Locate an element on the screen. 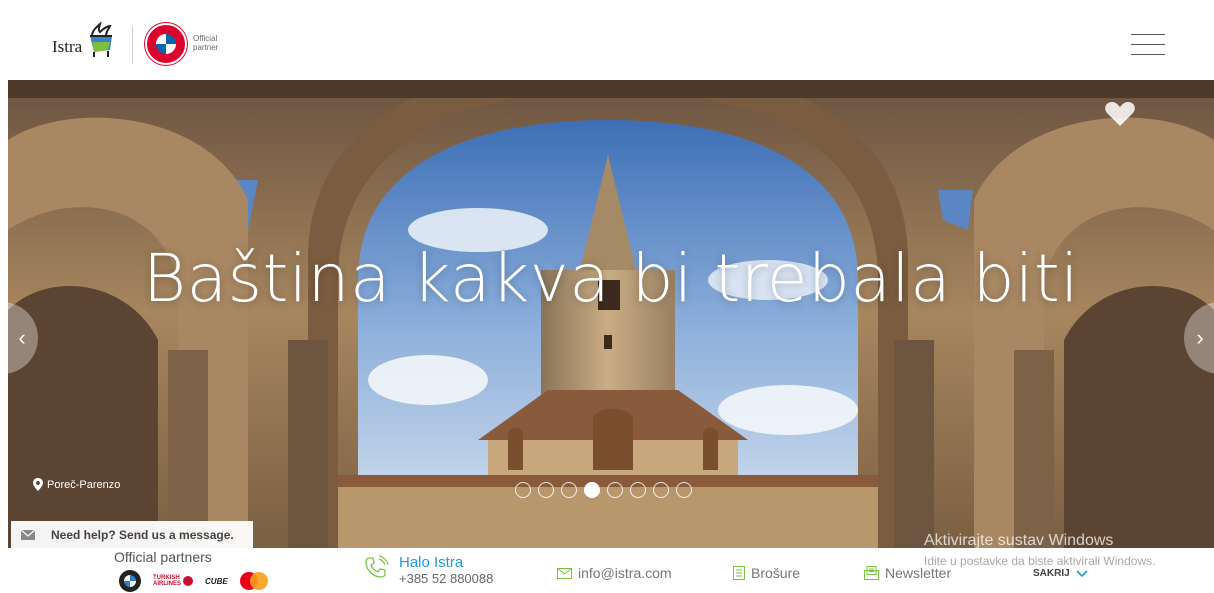 The width and height of the screenshot is (1214, 593). partners-label: Official partners is located at coordinates (163, 557).